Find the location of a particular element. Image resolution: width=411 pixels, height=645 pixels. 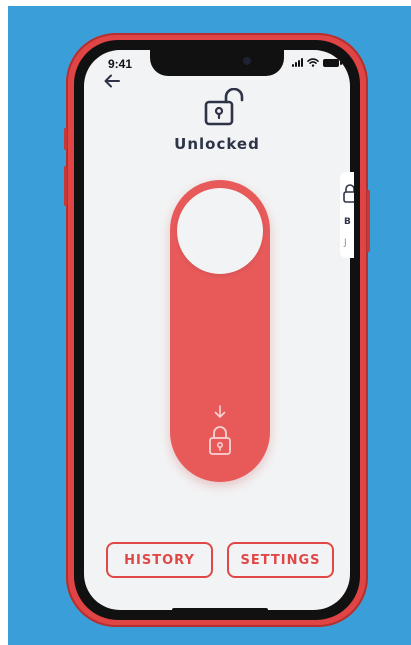

side-button-left-top is located at coordinates (65, 139).